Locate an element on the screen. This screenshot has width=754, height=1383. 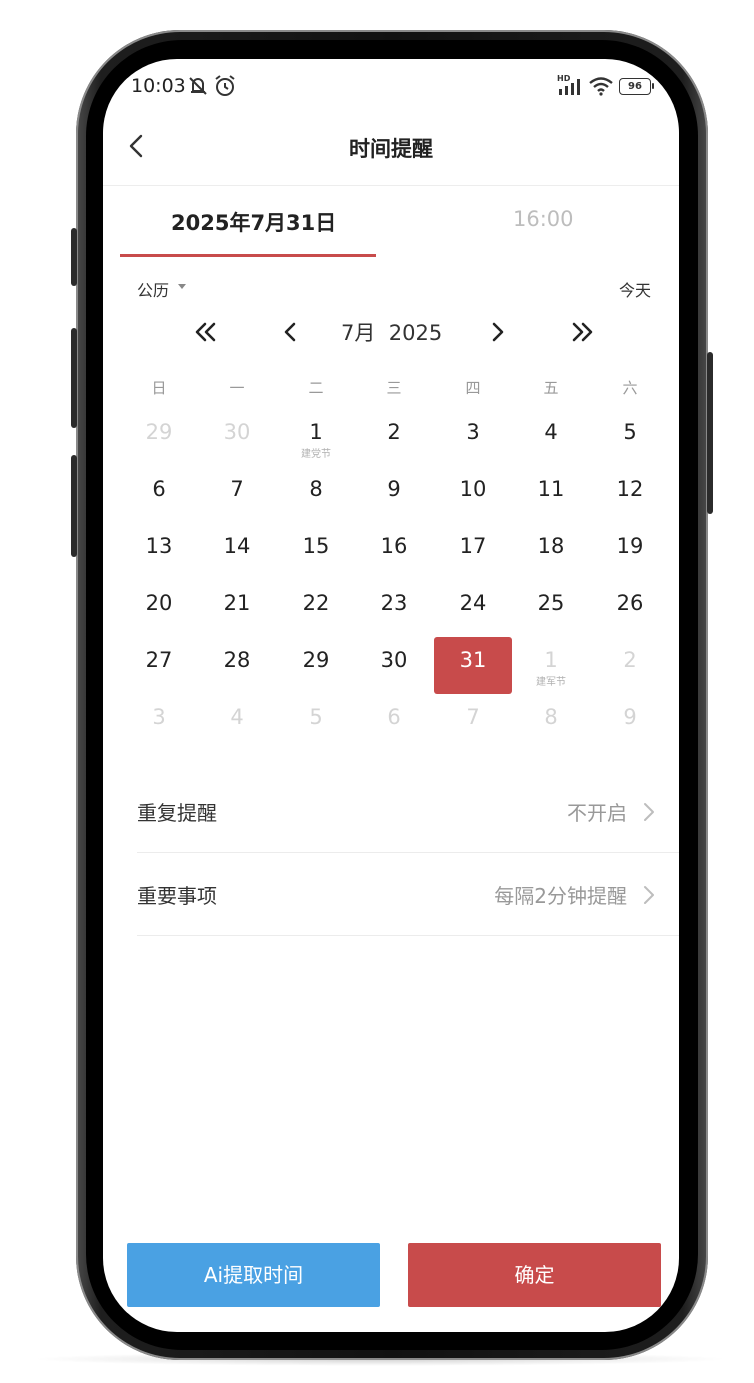
day-number: 7 is located at coordinates (237, 489).